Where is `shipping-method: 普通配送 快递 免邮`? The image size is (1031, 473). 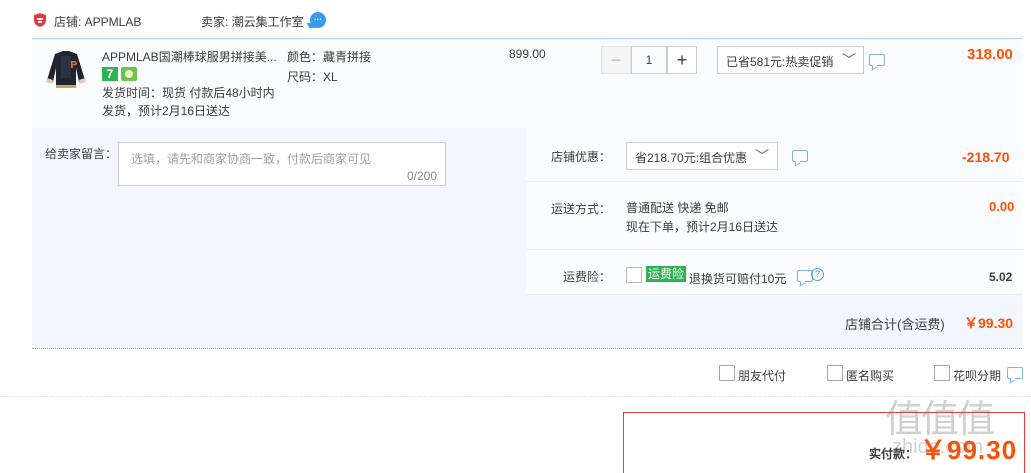 shipping-method: 普通配送 快递 免邮 is located at coordinates (677, 208).